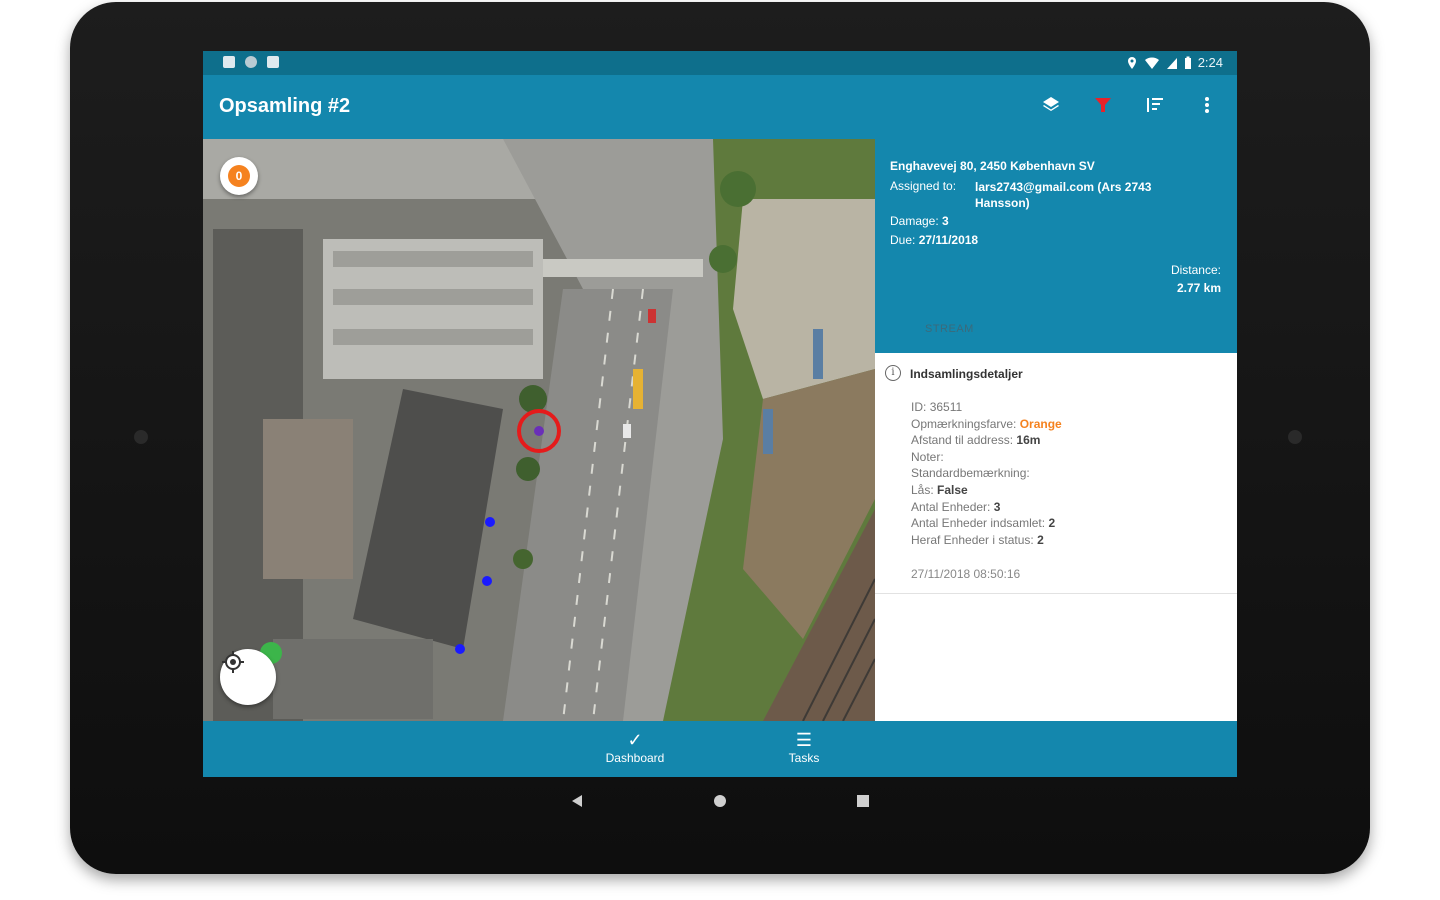  I want to click on bezel-sensor-left, so click(141, 437).